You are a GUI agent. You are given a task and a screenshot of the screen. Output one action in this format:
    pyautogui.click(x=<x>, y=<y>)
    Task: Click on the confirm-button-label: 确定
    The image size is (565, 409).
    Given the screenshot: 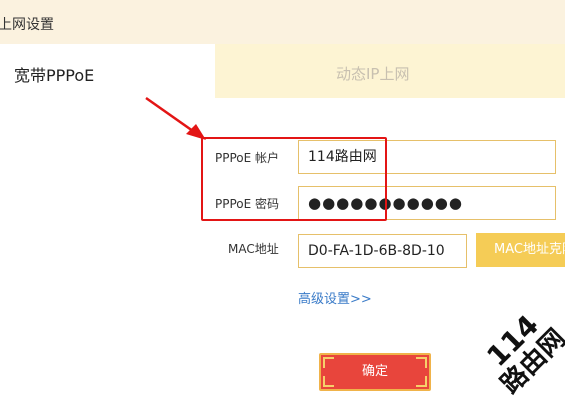 What is the action you would take?
    pyautogui.click(x=374, y=371)
    